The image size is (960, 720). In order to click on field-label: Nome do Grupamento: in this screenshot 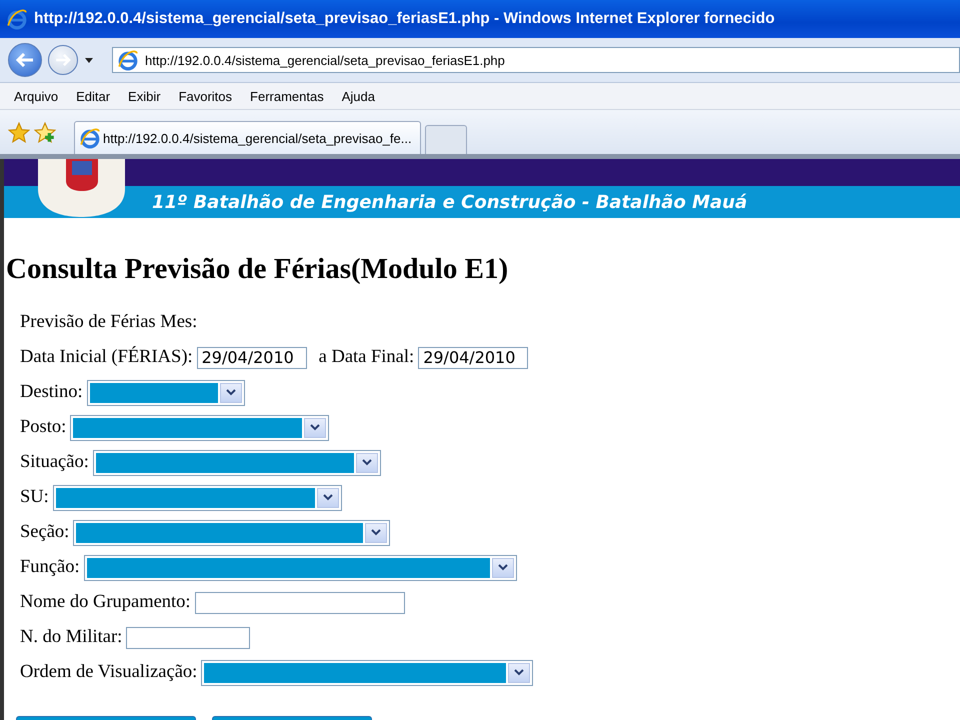, I will do `click(105, 602)`.